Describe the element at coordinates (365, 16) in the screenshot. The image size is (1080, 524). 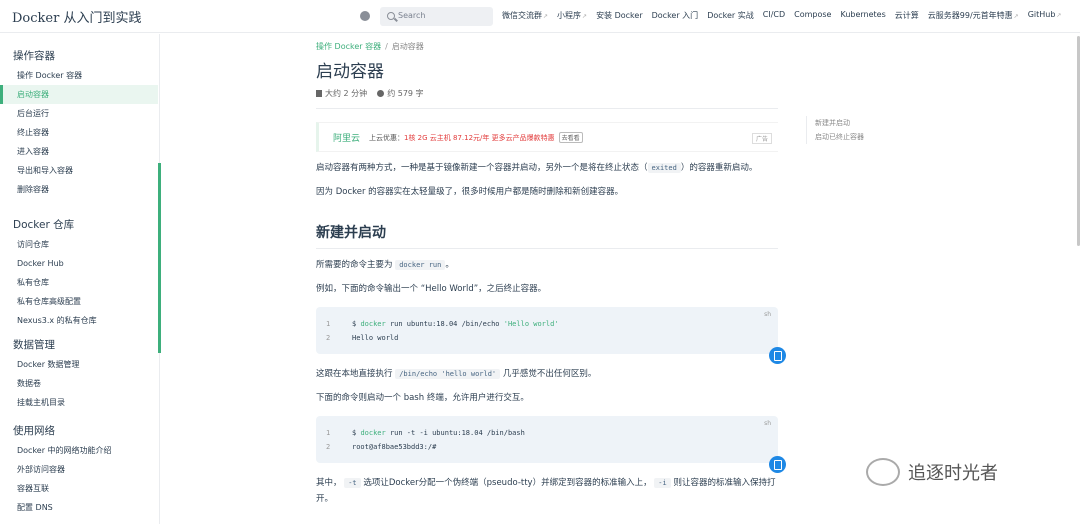
I see `theme-toggle-icon` at that location.